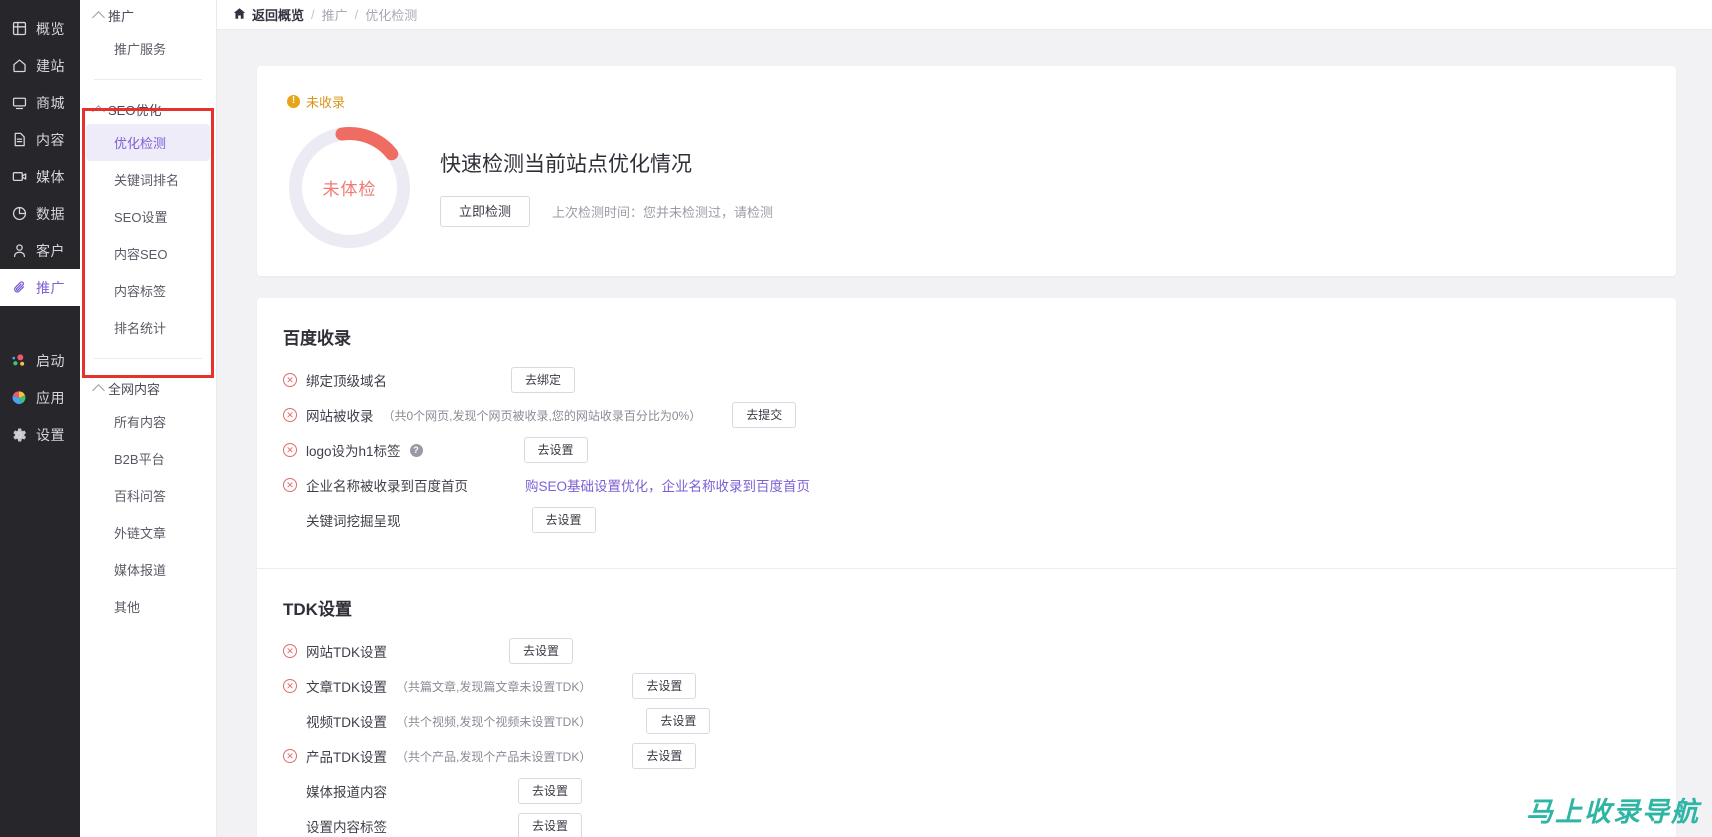  I want to click on rail-item-数据: 数据, so click(40, 213).